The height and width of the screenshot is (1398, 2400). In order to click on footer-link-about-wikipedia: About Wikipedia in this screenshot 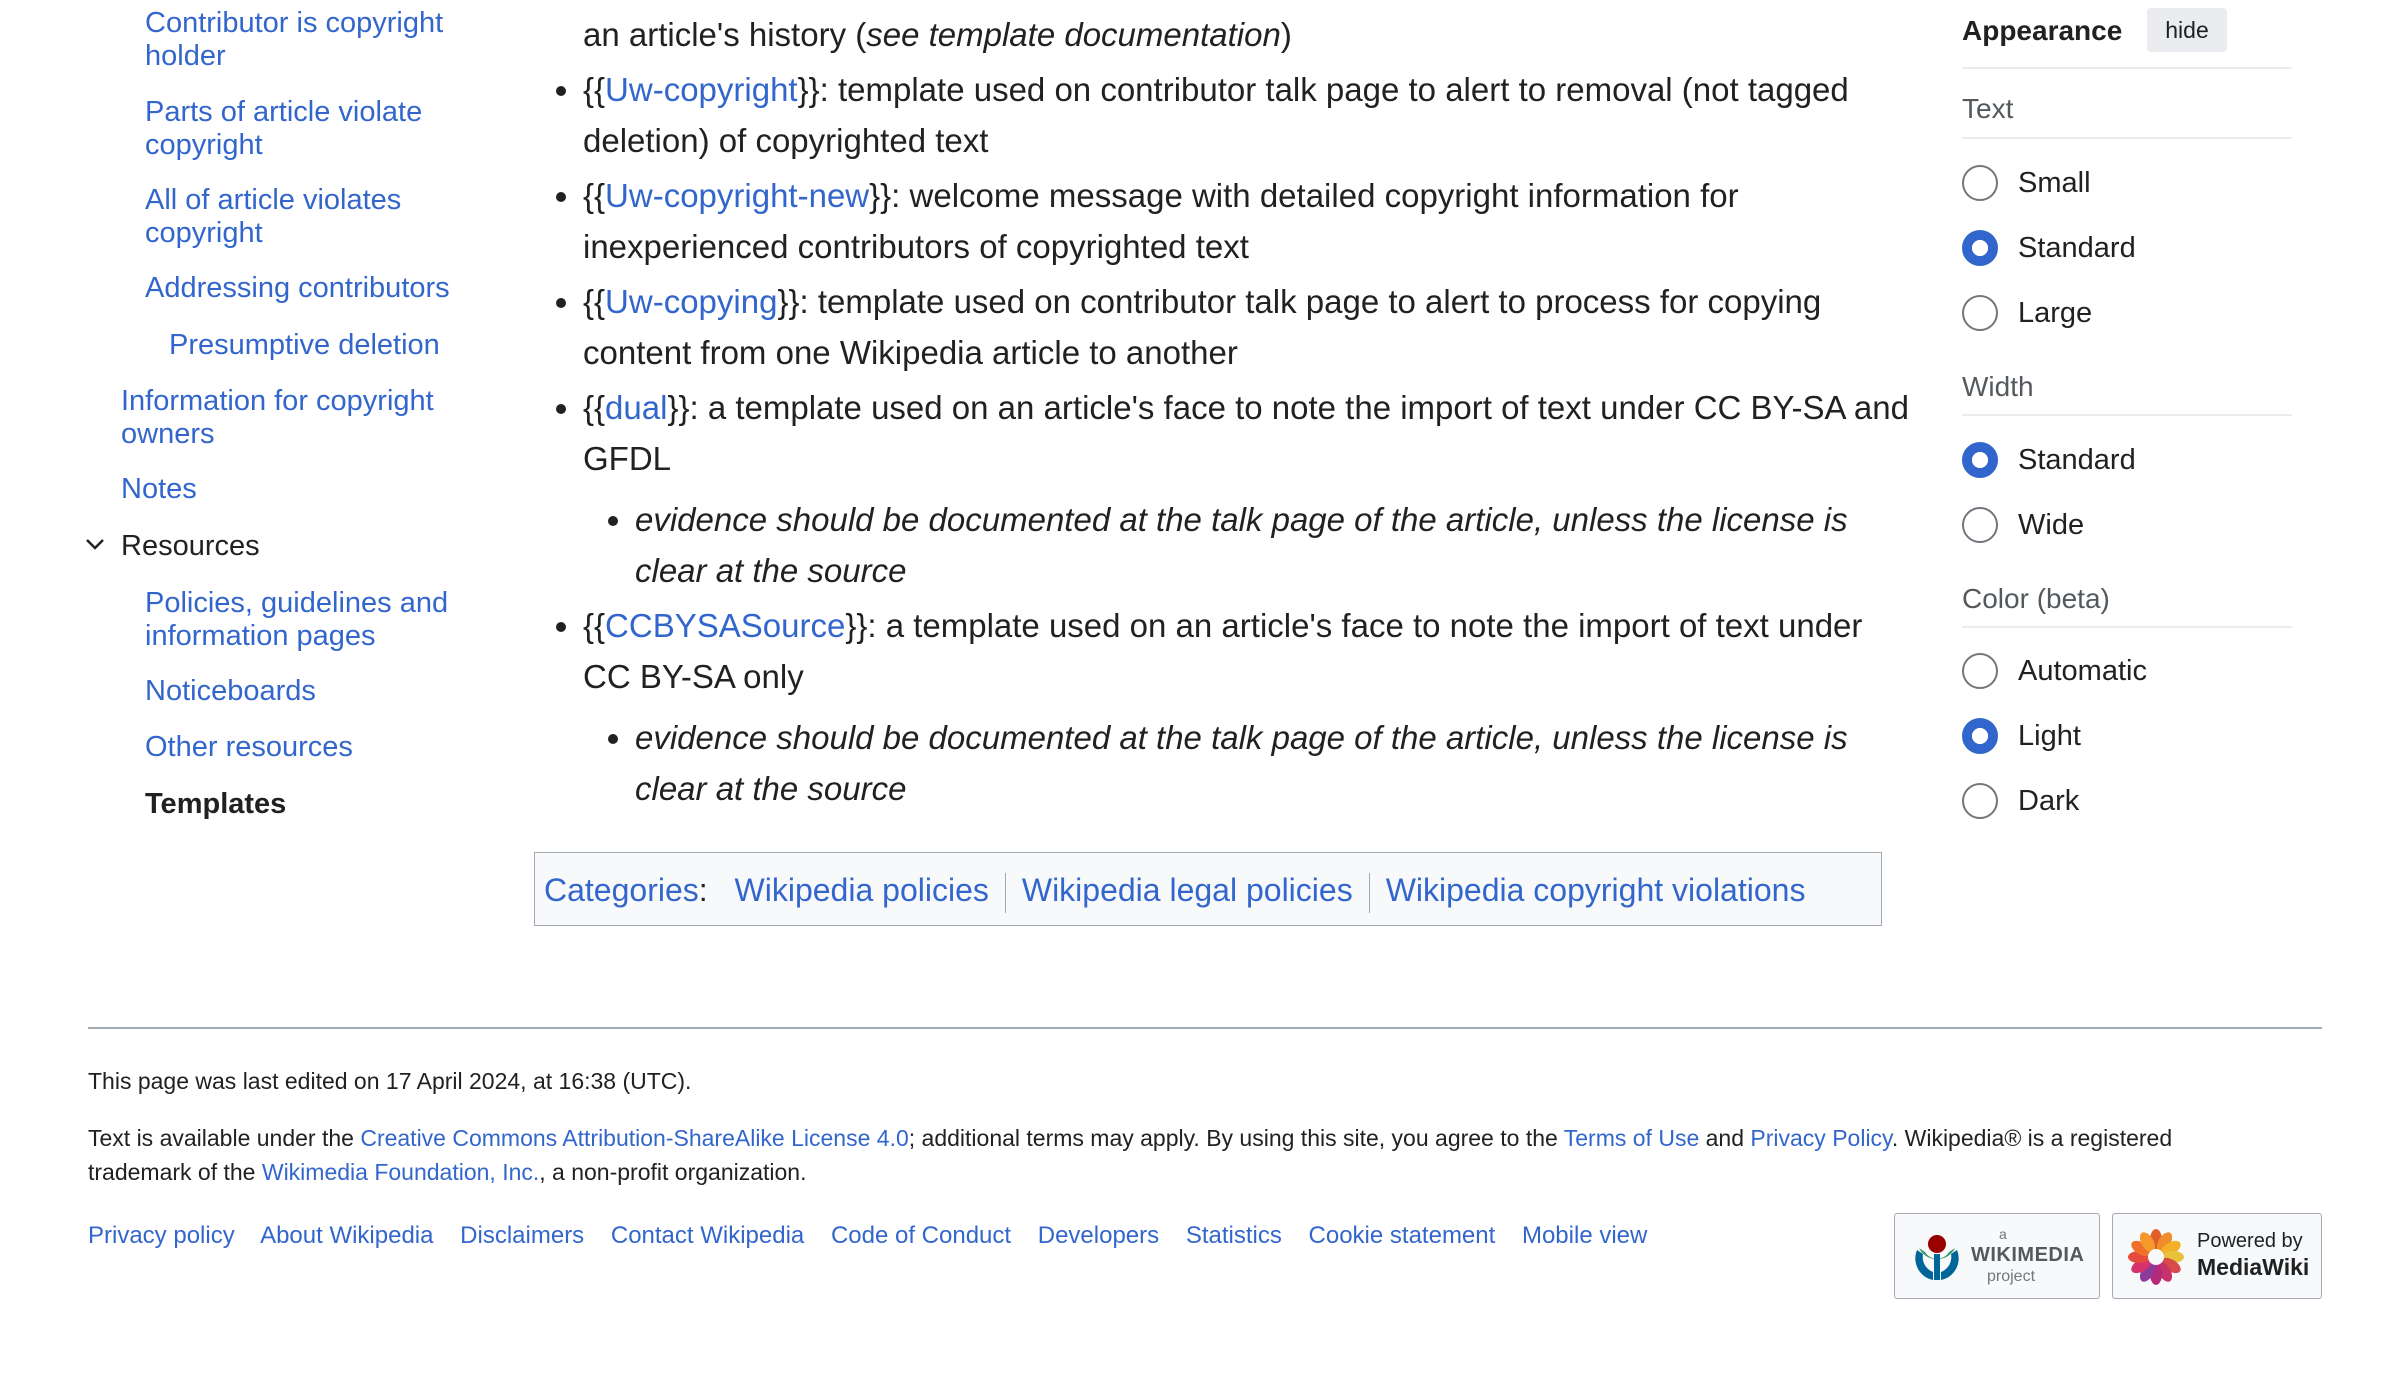, I will do `click(346, 1235)`.